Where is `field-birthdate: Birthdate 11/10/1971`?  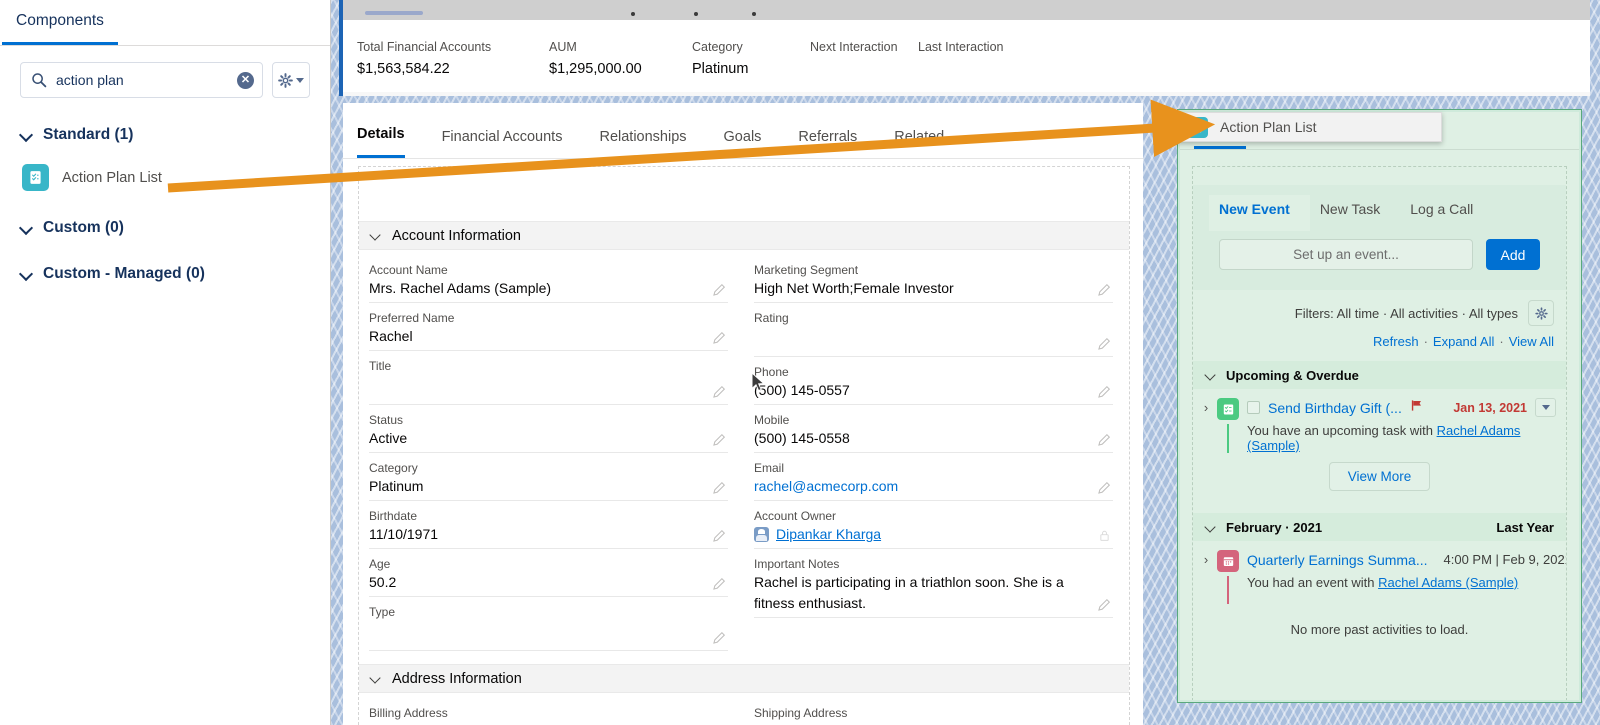 field-birthdate: Birthdate 11/10/1971 is located at coordinates (548, 528).